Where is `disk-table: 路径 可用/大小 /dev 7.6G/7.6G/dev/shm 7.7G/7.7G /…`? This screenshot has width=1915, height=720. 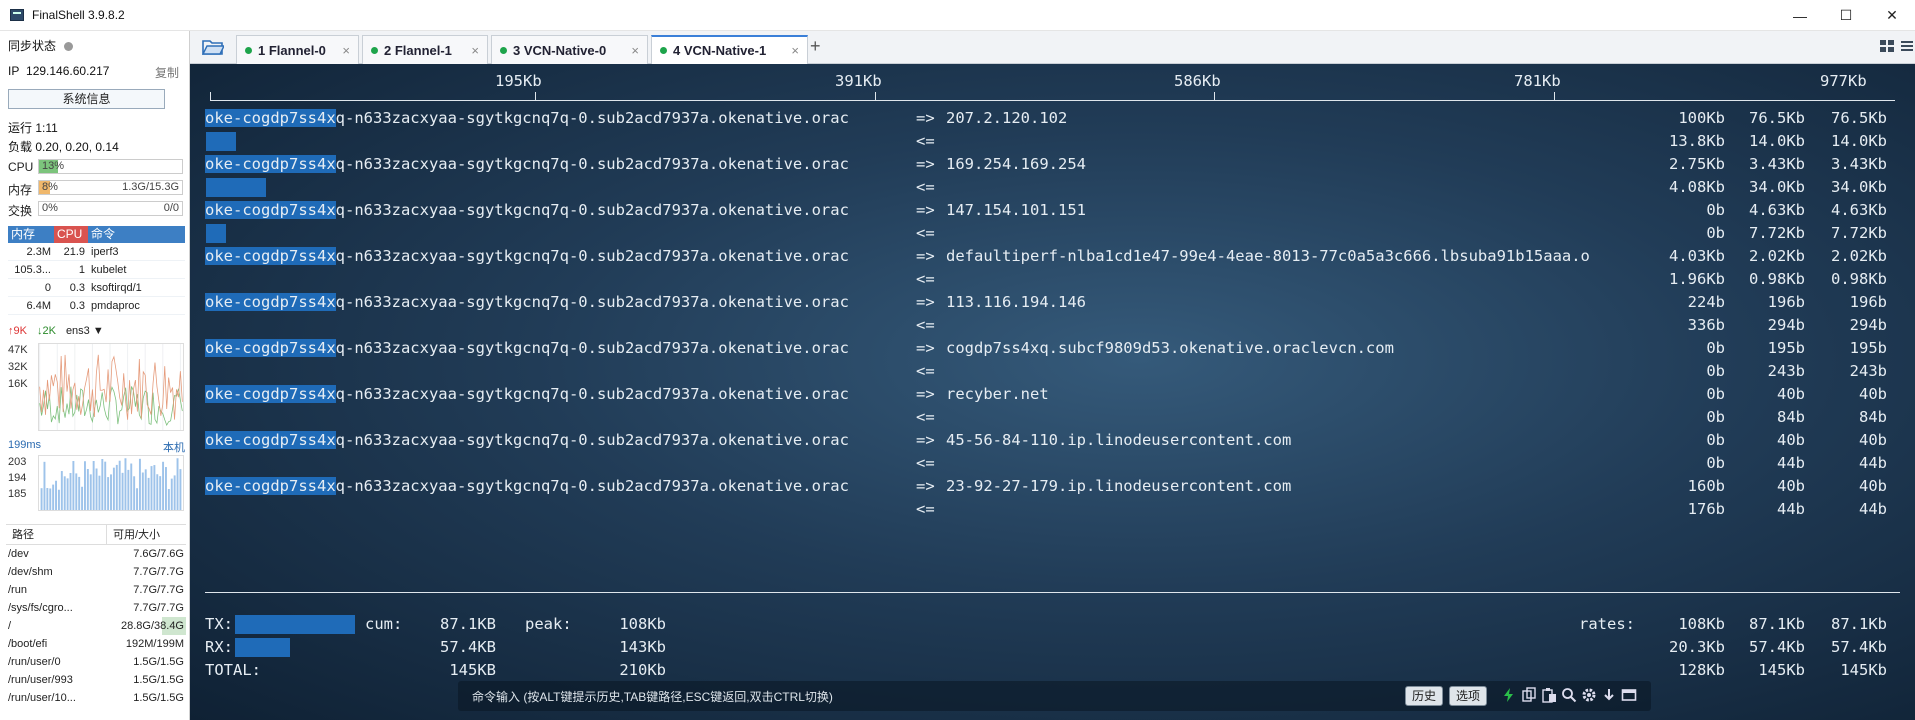 disk-table: 路径 可用/大小 /dev 7.6G/7.6G/dev/shm 7.7G/7.7G /… is located at coordinates (96, 615).